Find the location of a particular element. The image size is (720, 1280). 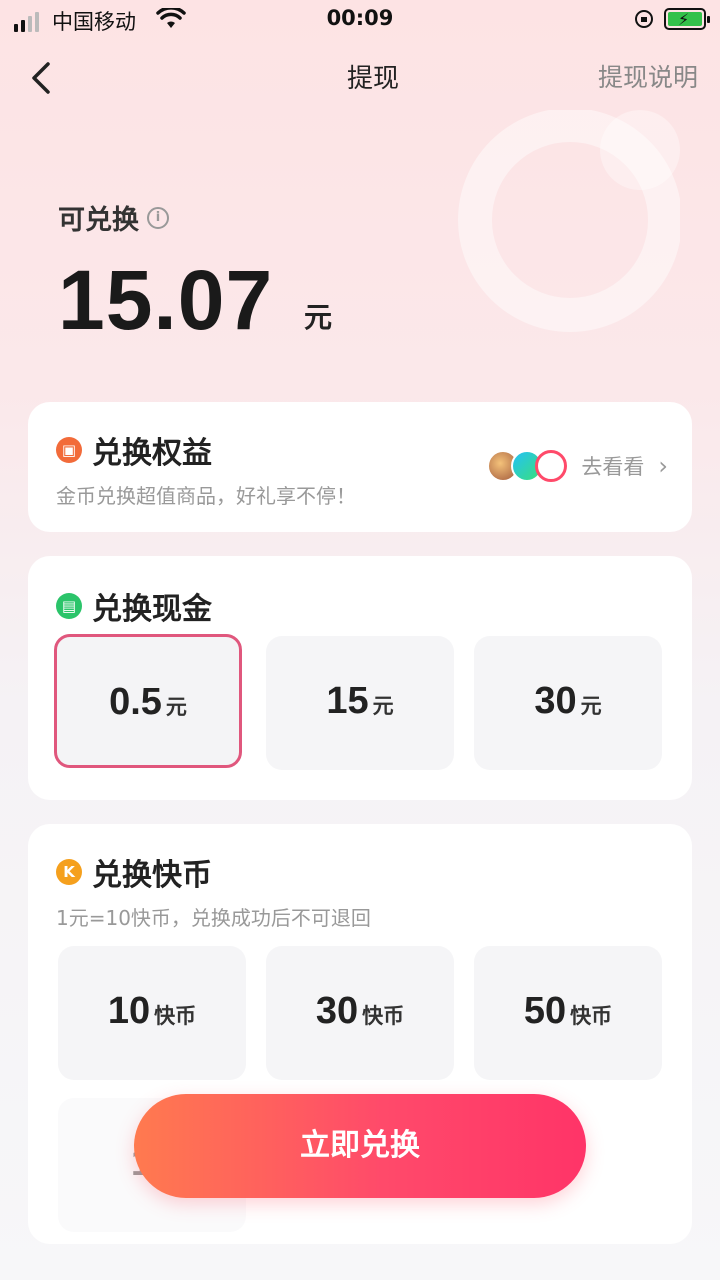

balance-unit: 元 is located at coordinates (318, 317).